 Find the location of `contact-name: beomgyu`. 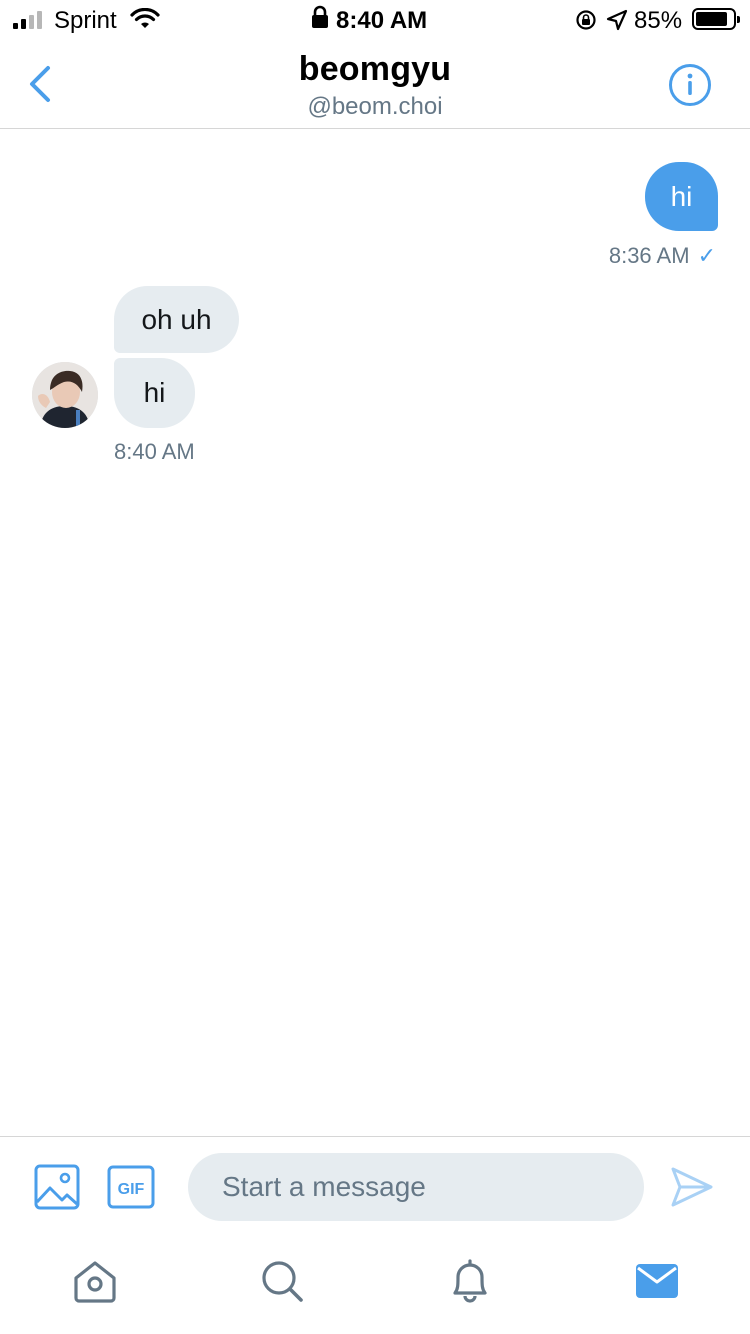

contact-name: beomgyu is located at coordinates (375, 69).